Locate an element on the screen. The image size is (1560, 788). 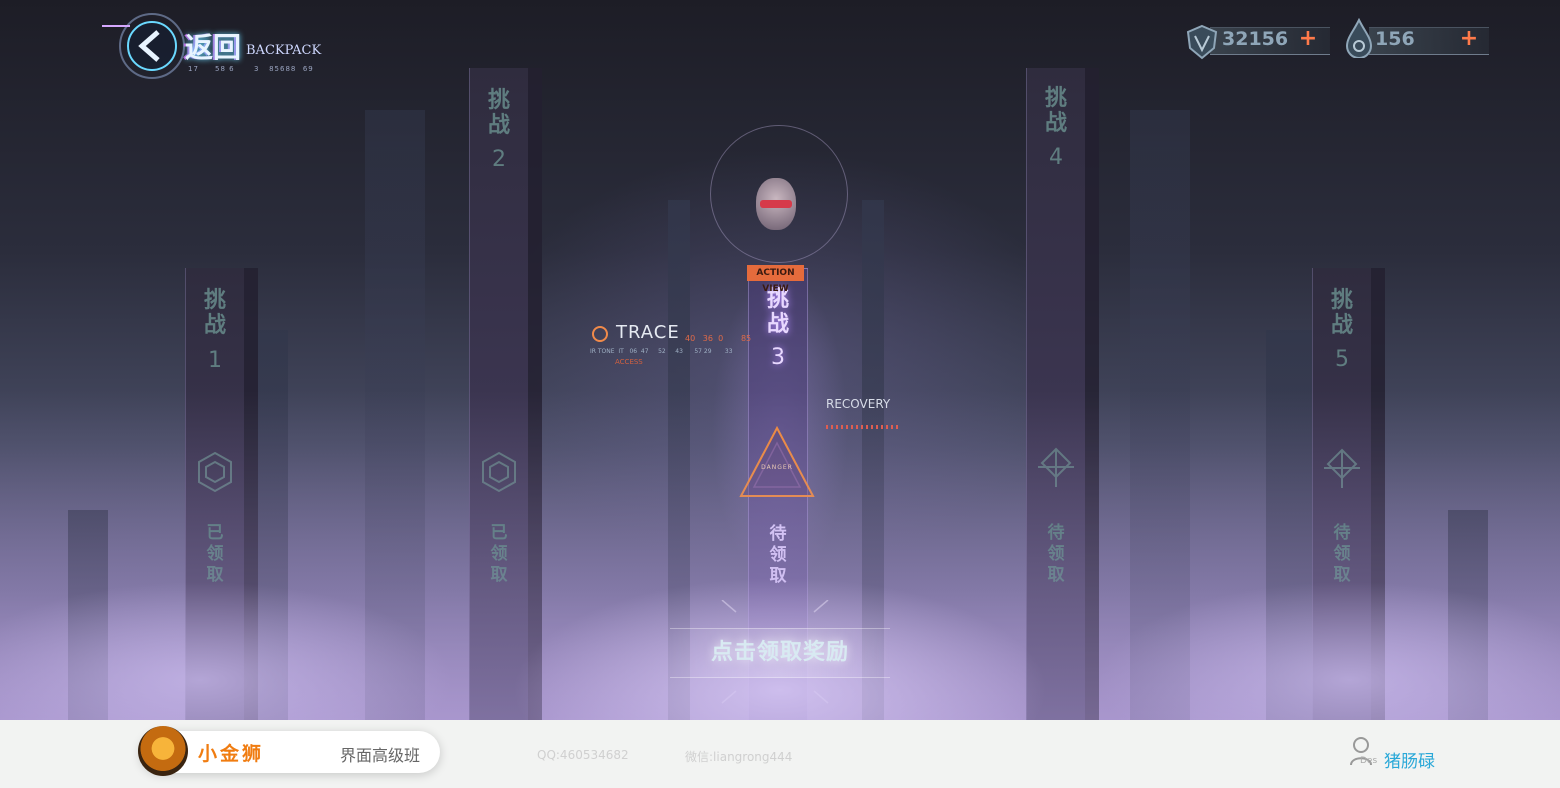
pillar-number: 4 is located at coordinates (1056, 157).